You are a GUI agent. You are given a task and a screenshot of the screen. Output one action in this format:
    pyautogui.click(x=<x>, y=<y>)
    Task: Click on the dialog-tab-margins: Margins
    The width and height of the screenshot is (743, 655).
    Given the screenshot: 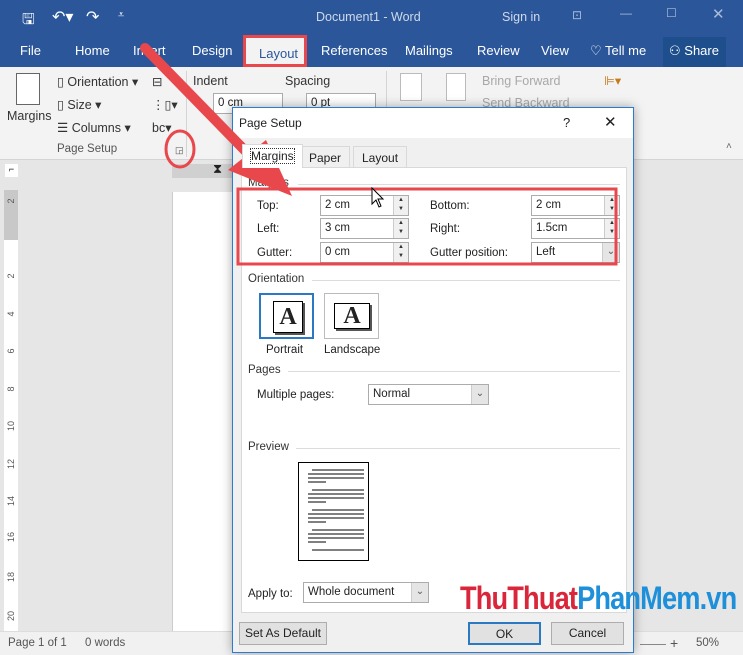 What is the action you would take?
    pyautogui.click(x=272, y=156)
    